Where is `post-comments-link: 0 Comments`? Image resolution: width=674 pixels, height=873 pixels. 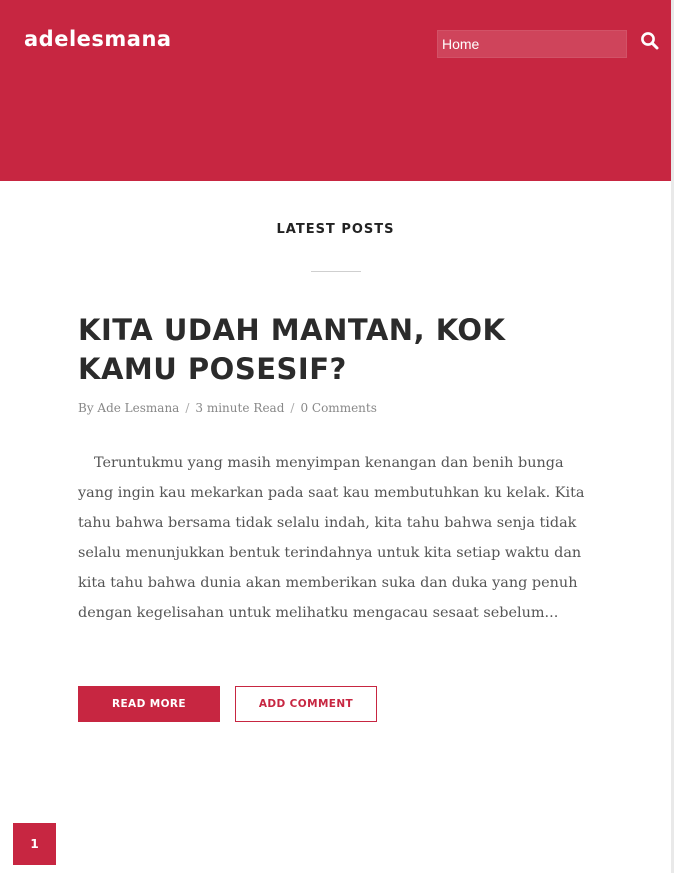 post-comments-link: 0 Comments is located at coordinates (338, 408).